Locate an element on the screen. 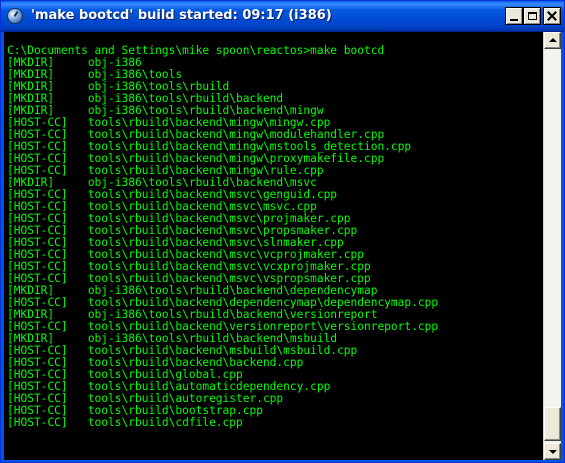 The width and height of the screenshot is (565, 463). scroll-down-button is located at coordinates (552, 451).